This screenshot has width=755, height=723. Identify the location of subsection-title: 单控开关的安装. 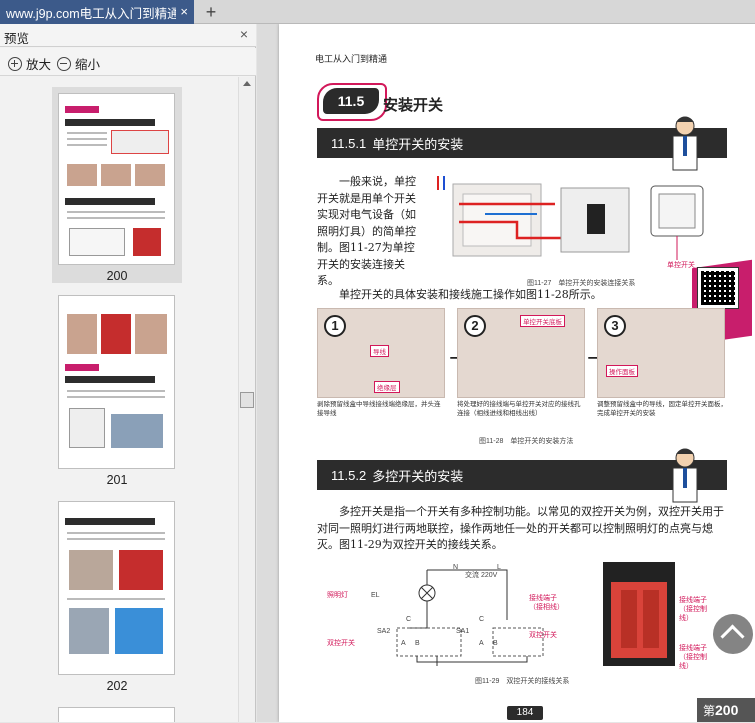
(418, 144).